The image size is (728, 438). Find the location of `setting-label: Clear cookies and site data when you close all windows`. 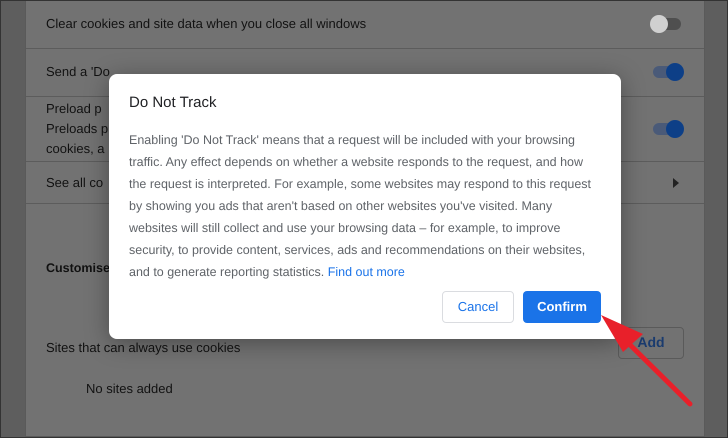

setting-label: Clear cookies and site data when you close all windows is located at coordinates (206, 24).